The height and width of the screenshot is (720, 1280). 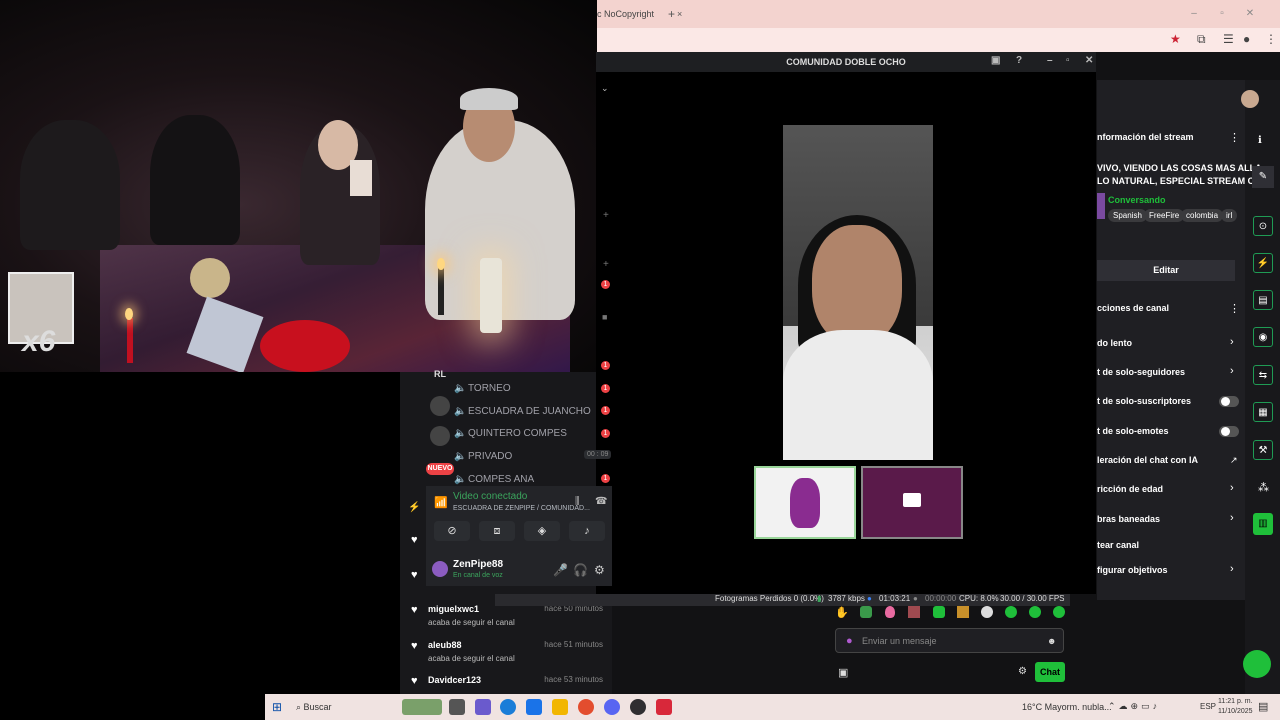 I want to click on discord-close-icon: ✕, so click(x=1089, y=60).